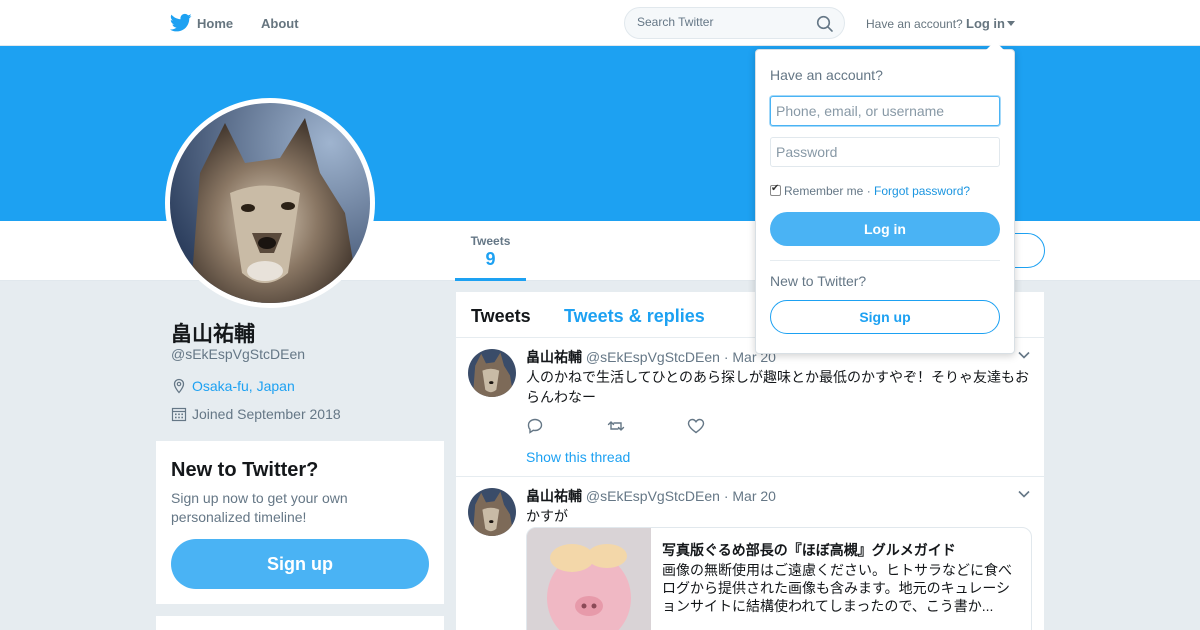 Image resolution: width=1200 pixels, height=630 pixels. I want to click on dropdown-divider, so click(885, 260).